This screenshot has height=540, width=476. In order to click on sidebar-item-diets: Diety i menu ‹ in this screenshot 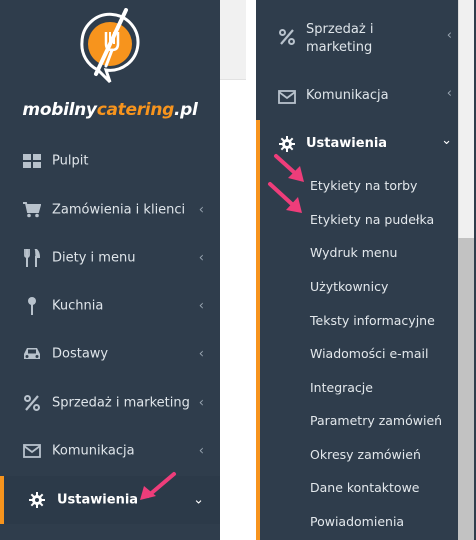, I will do `click(110, 258)`.